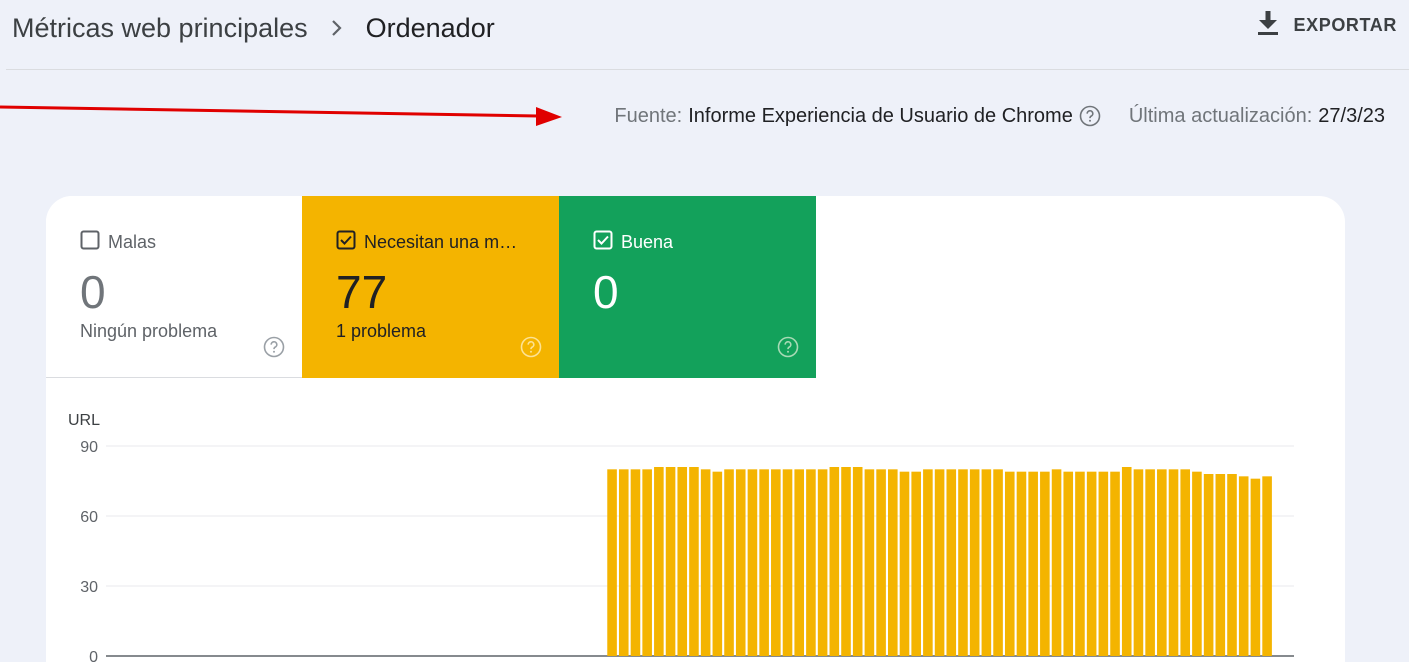  Describe the element at coordinates (1351, 115) in the screenshot. I see `updated-value: 27/3/23` at that location.